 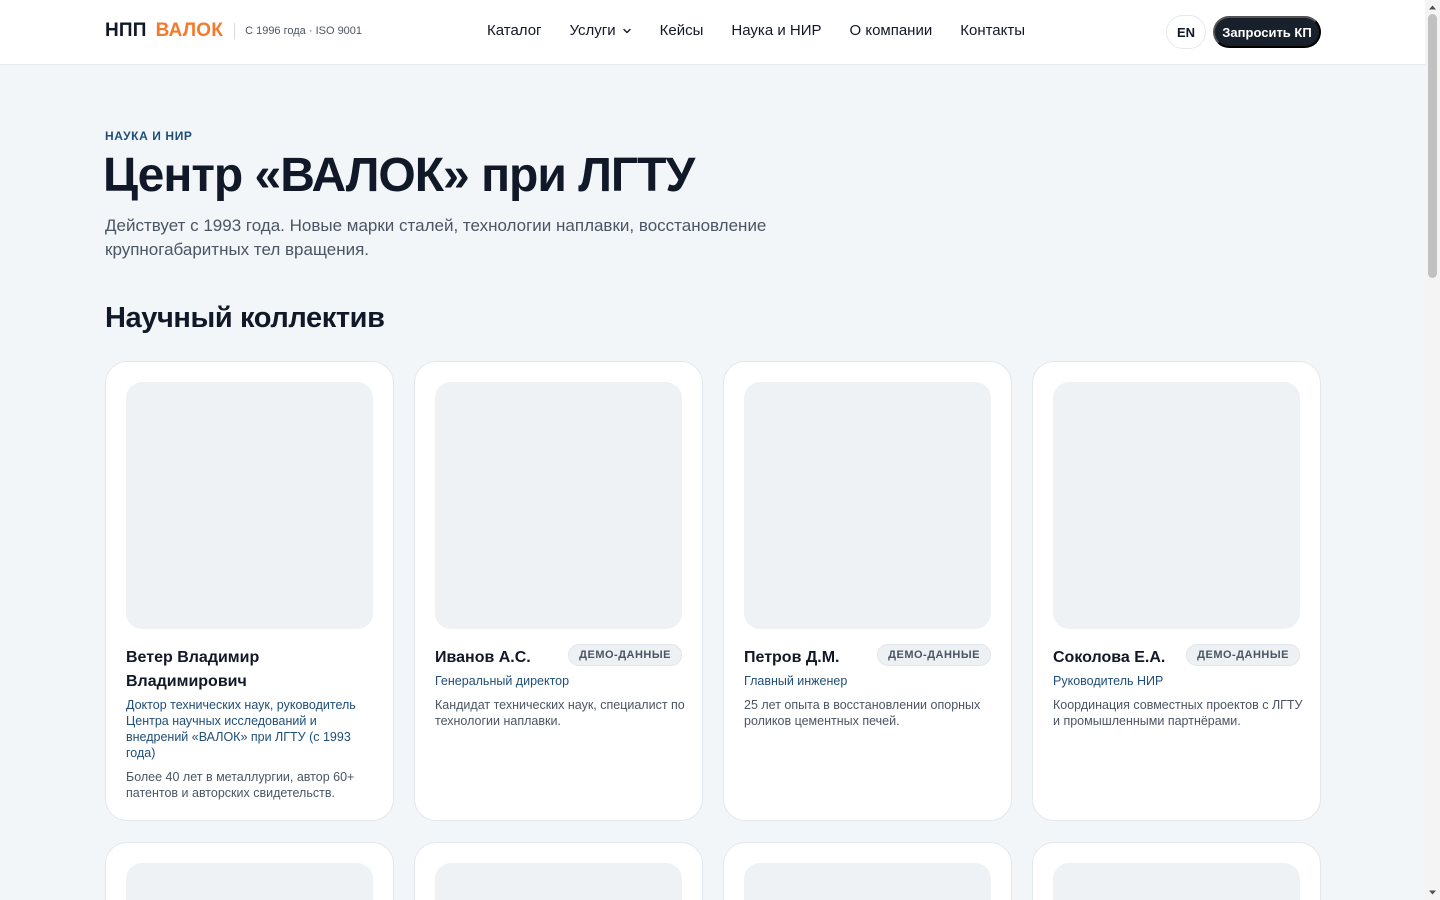 I want to click on member-role: Главный инженер, so click(x=796, y=681).